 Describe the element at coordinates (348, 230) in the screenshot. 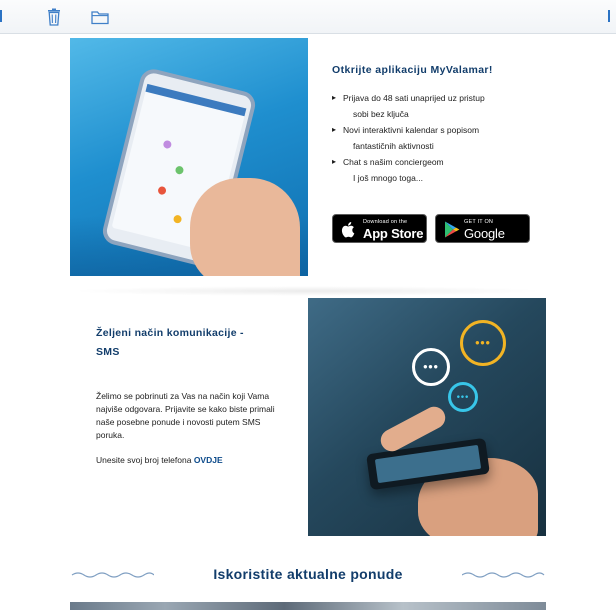

I see `apple-icon` at that location.